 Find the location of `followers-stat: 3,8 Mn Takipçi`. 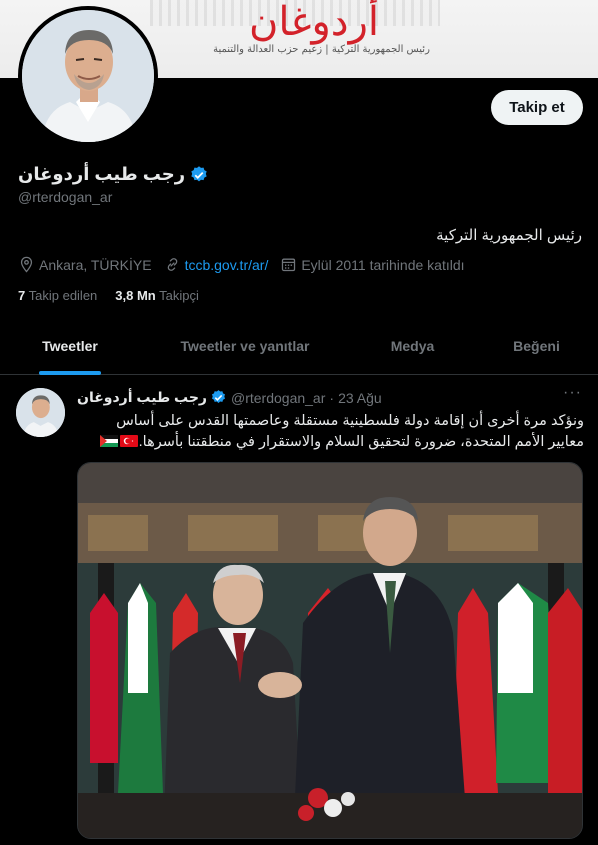

followers-stat: 3,8 Mn Takipçi is located at coordinates (157, 295).